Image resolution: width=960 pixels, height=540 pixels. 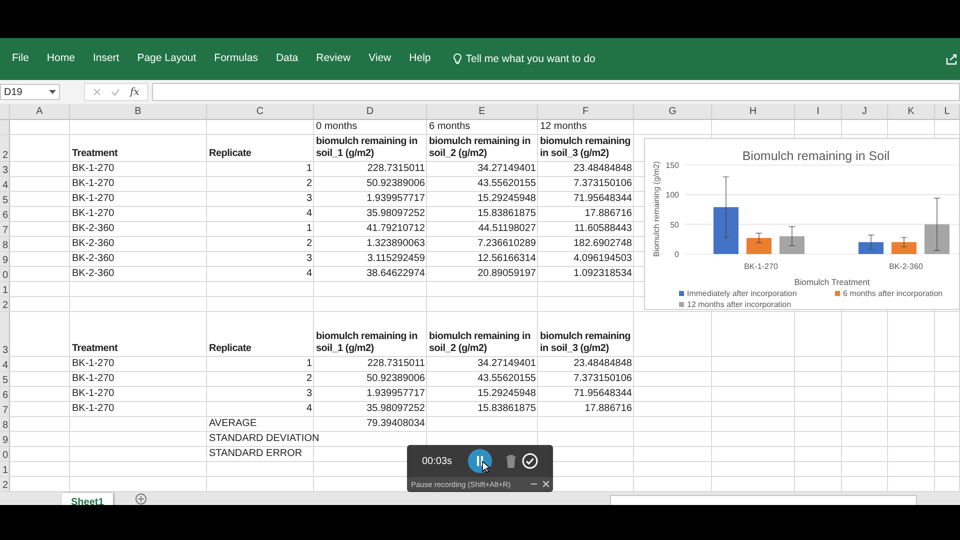 I want to click on cancel-icon, so click(x=97, y=92).